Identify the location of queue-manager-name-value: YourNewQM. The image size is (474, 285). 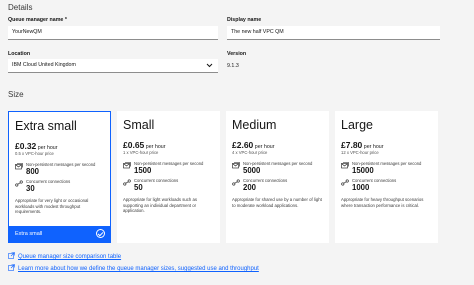
(27, 32).